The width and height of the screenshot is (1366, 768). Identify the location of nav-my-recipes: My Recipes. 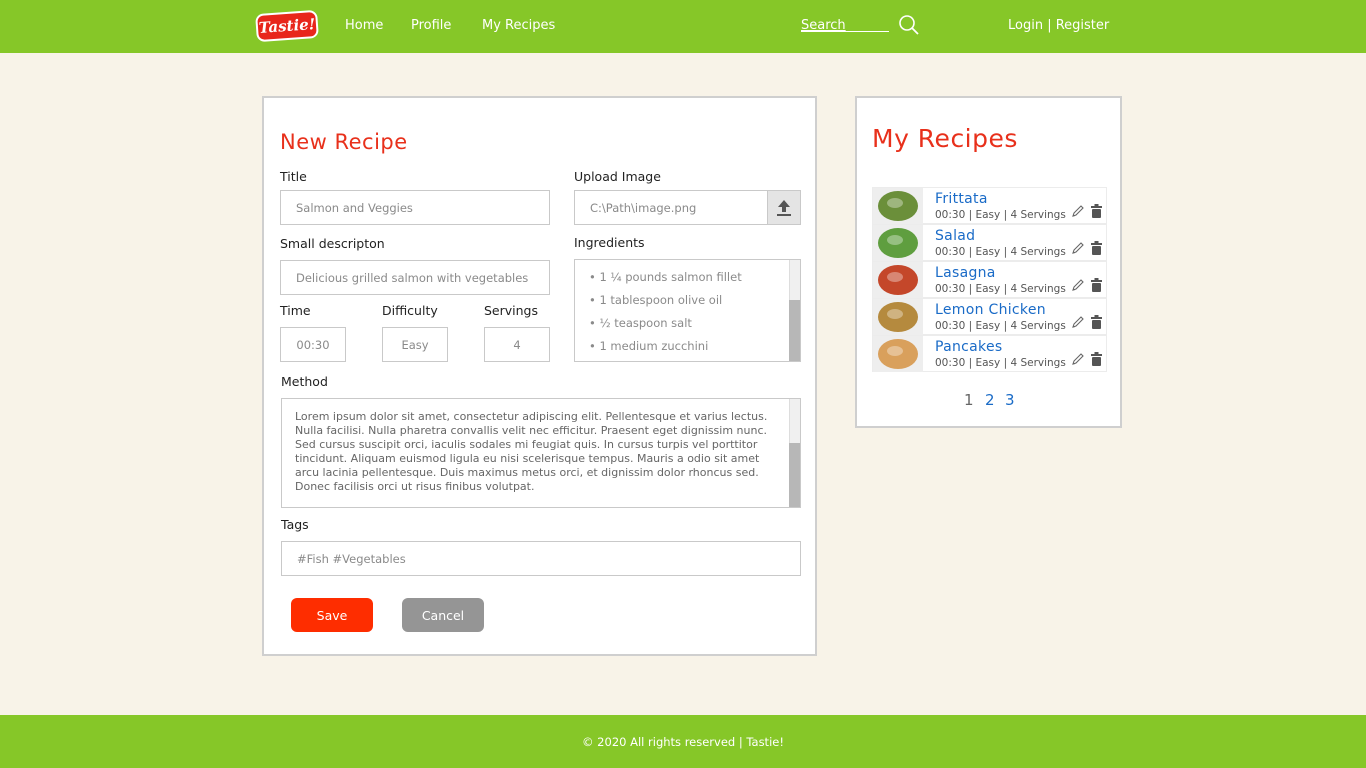
(518, 25).